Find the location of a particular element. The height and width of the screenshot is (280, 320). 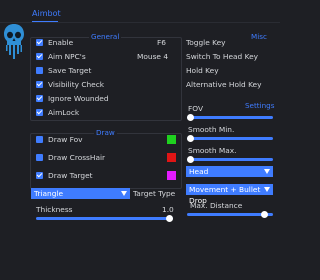

general-panel-title: General is located at coordinates (105, 36).